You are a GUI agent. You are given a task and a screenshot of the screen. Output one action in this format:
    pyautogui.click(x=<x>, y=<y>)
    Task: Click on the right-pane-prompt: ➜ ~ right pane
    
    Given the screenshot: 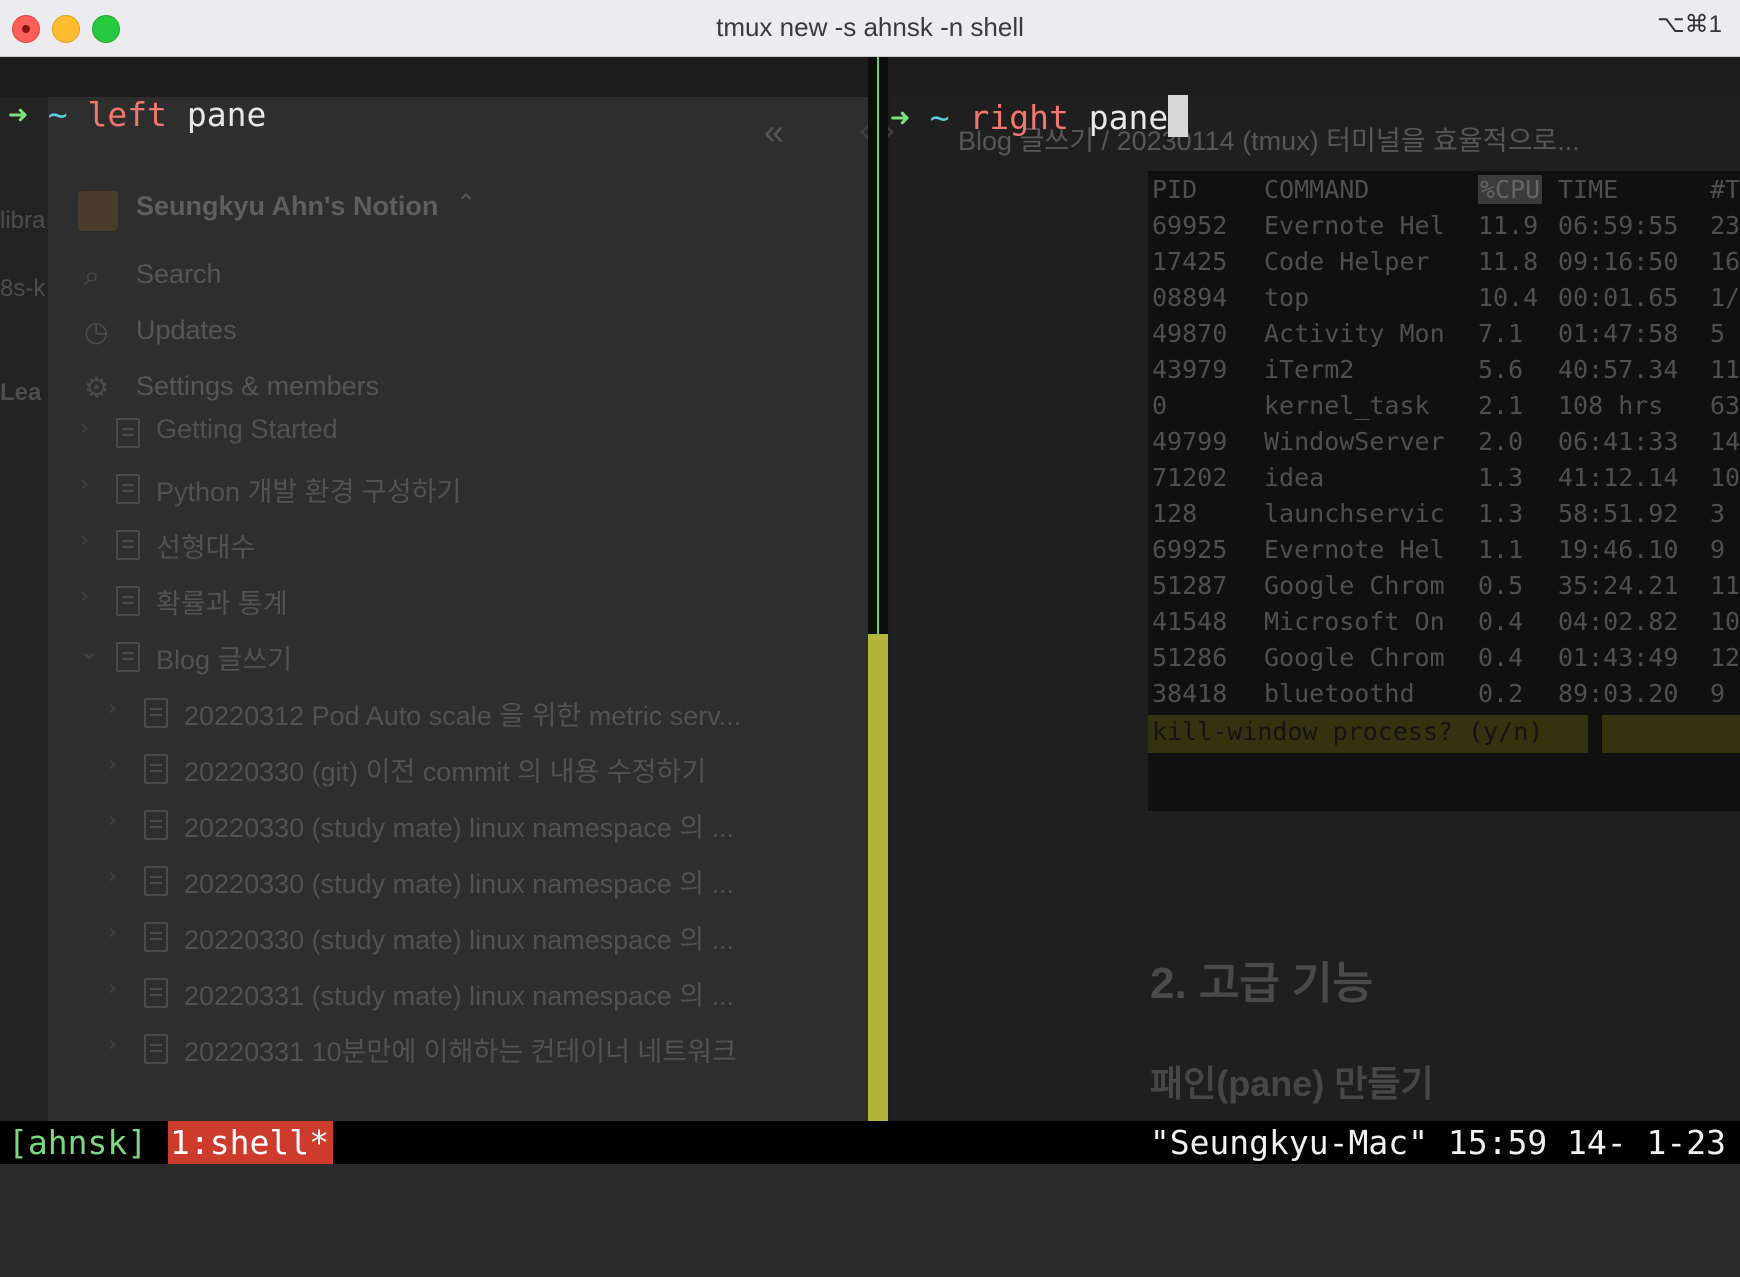 What is the action you would take?
    pyautogui.click(x=1039, y=116)
    